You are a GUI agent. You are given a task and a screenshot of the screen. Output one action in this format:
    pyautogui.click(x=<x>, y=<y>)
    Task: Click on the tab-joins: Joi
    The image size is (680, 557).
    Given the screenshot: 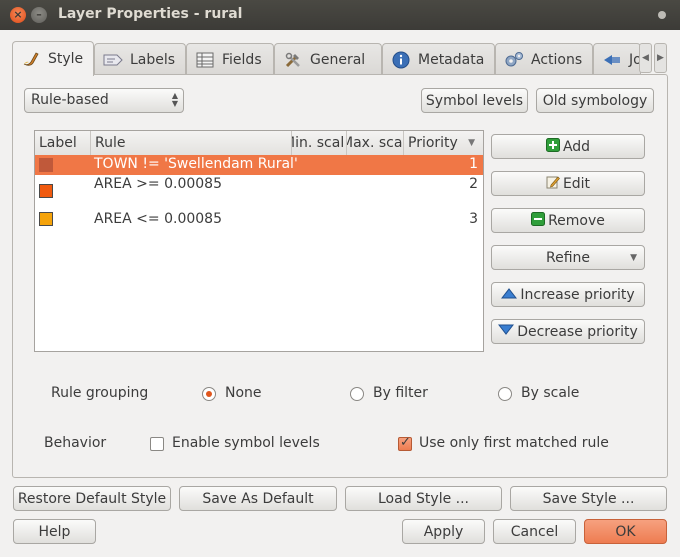 What is the action you would take?
    pyautogui.click(x=617, y=59)
    